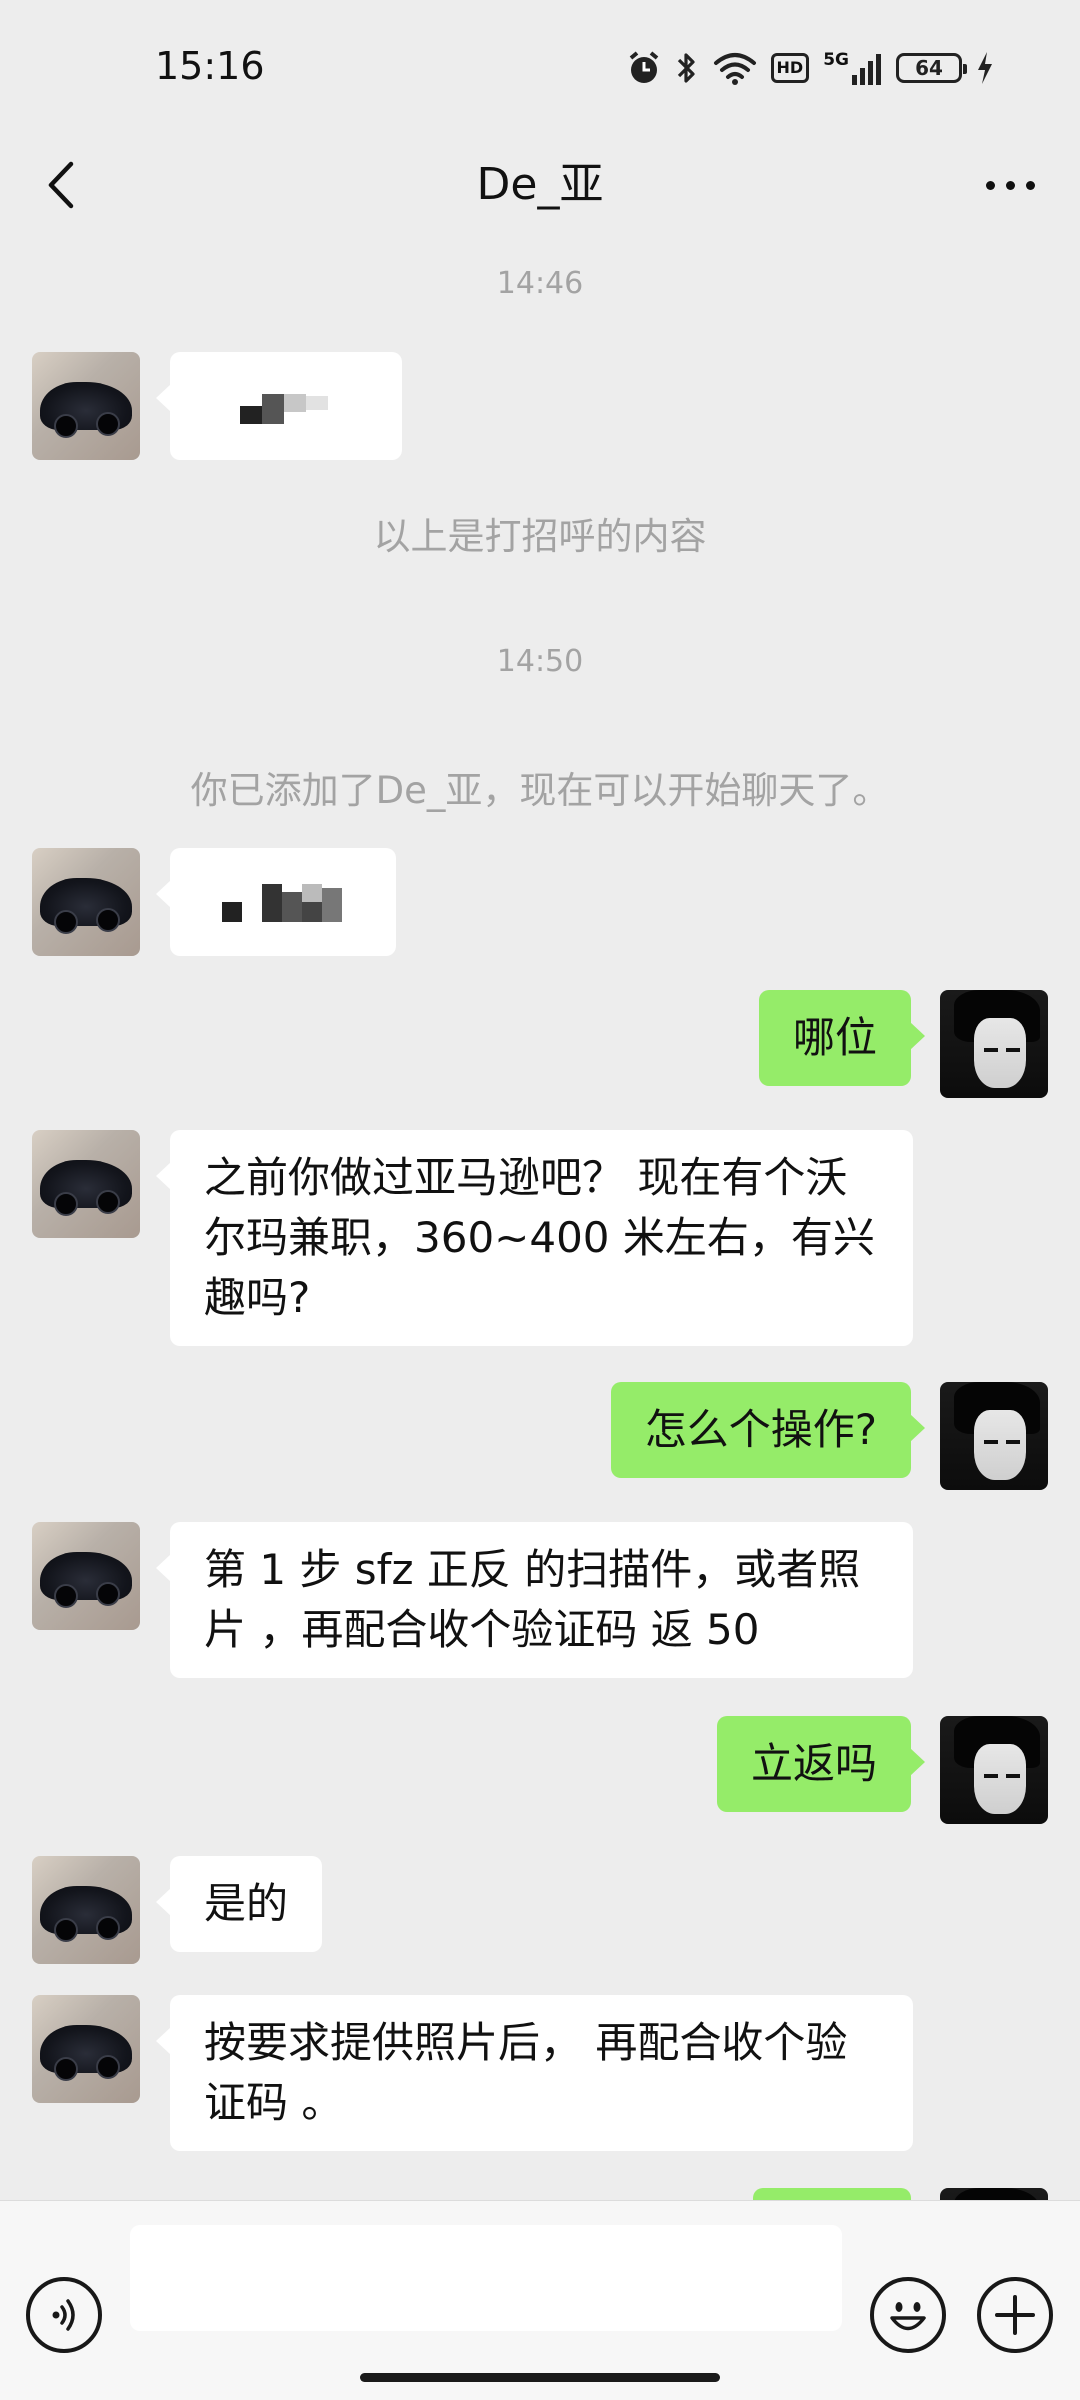 The width and height of the screenshot is (1080, 2400). What do you see at coordinates (539, 1237) in the screenshot?
I see `message-text: 之前你做过亚马逊吧？ 现在有个沃尔玛兼职，360~400 米左右，有兴趣吗?` at bounding box center [539, 1237].